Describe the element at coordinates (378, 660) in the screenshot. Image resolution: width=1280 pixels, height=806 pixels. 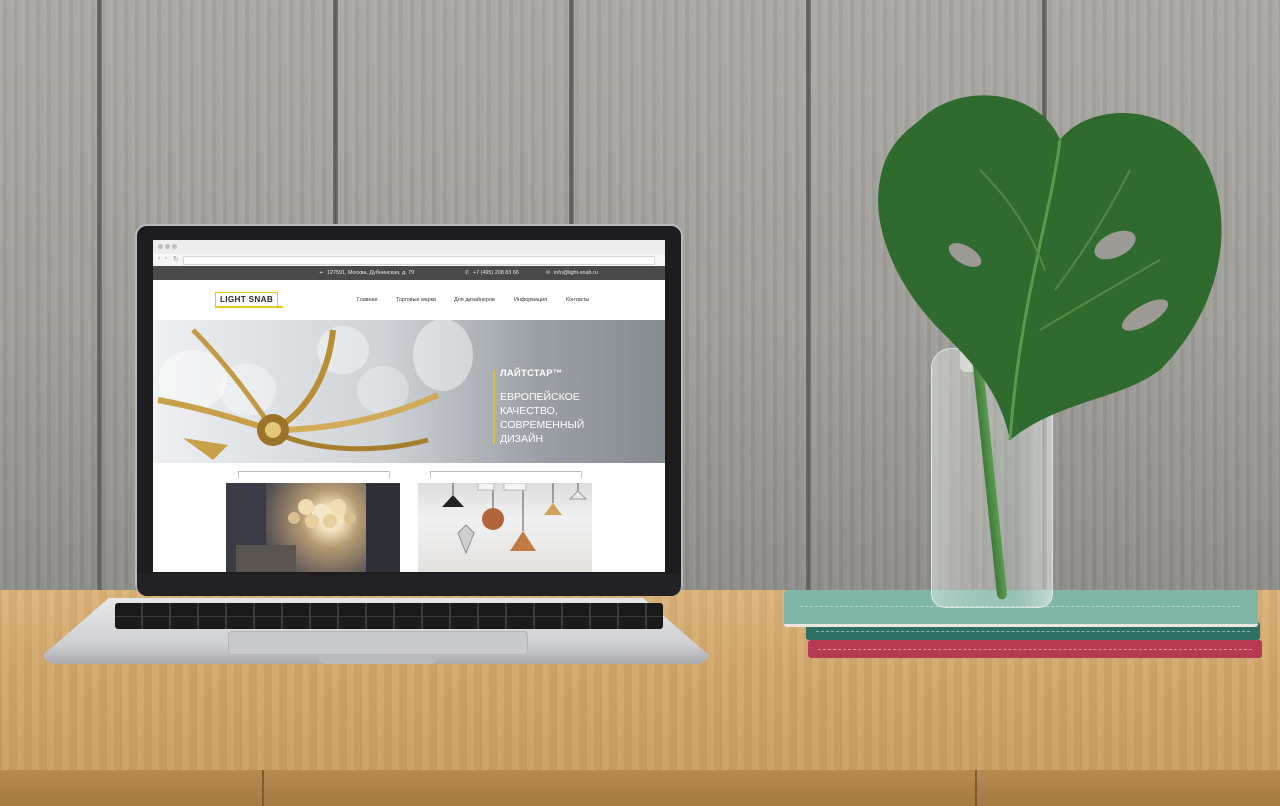
I see `laptop-notch` at that location.